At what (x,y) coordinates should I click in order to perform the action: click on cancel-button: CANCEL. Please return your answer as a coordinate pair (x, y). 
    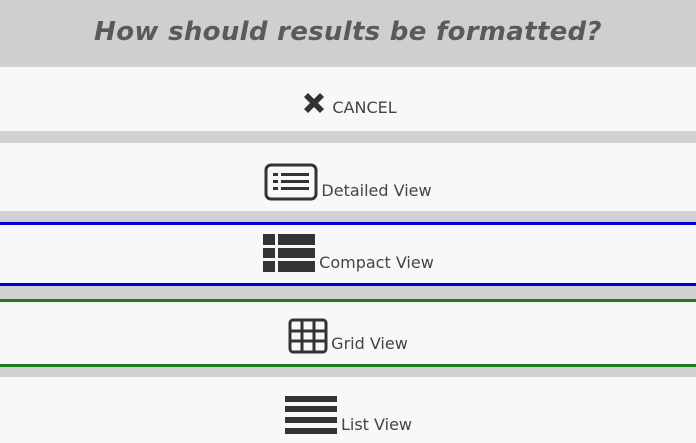
    Looking at the image, I should click on (348, 99).